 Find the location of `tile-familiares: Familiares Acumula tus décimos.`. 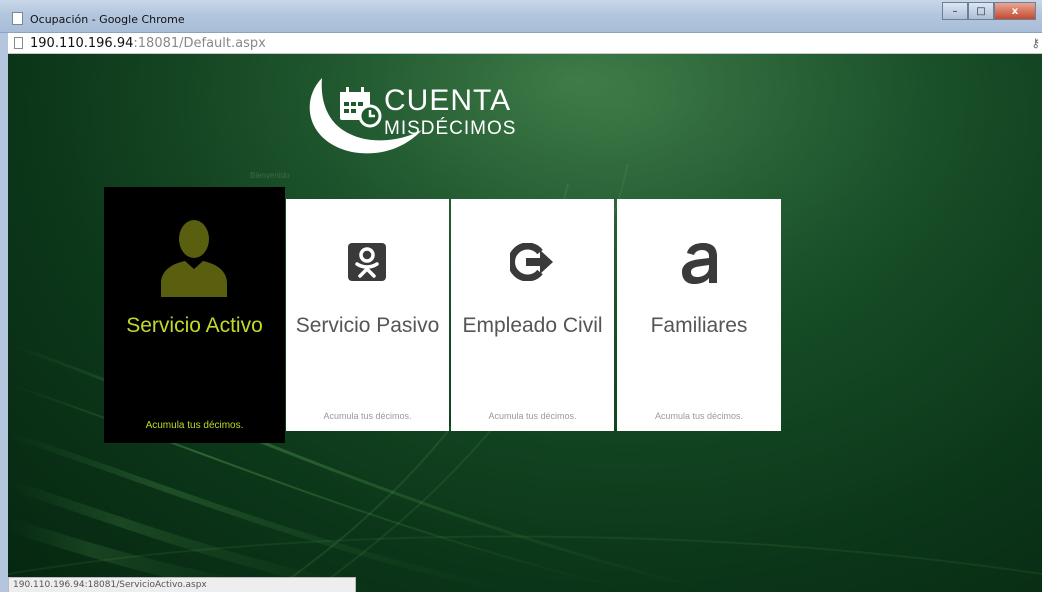

tile-familiares: Familiares Acumula tus décimos. is located at coordinates (699, 315).